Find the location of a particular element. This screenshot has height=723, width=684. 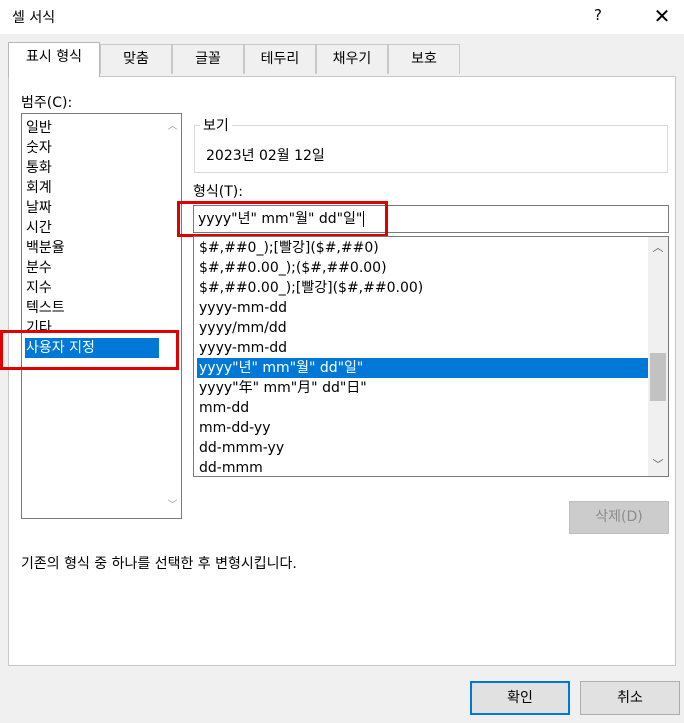

cancel-button: 취소 is located at coordinates (630, 698).